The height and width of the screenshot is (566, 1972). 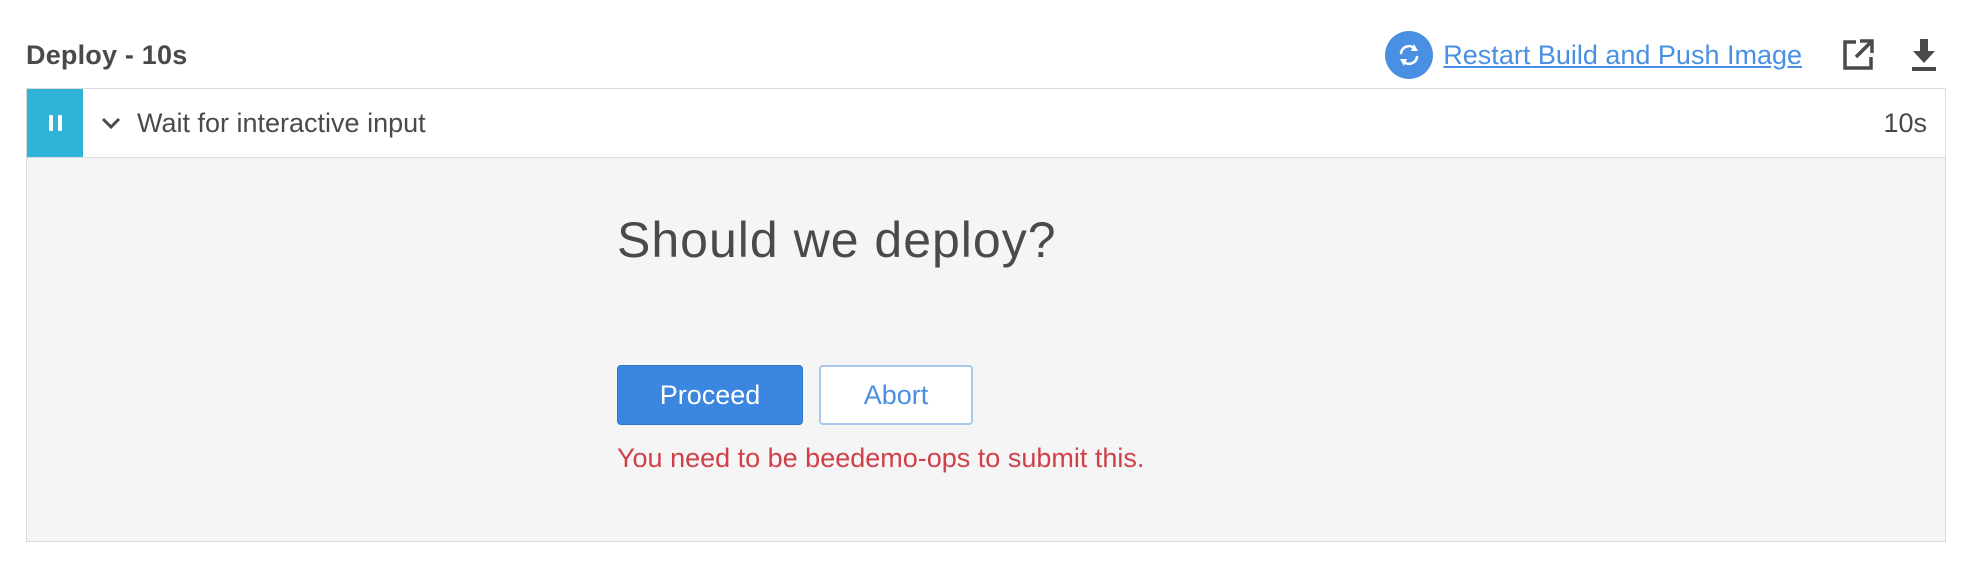 What do you see at coordinates (986, 123) in the screenshot?
I see `step-row: Wait for interactive input 10s` at bounding box center [986, 123].